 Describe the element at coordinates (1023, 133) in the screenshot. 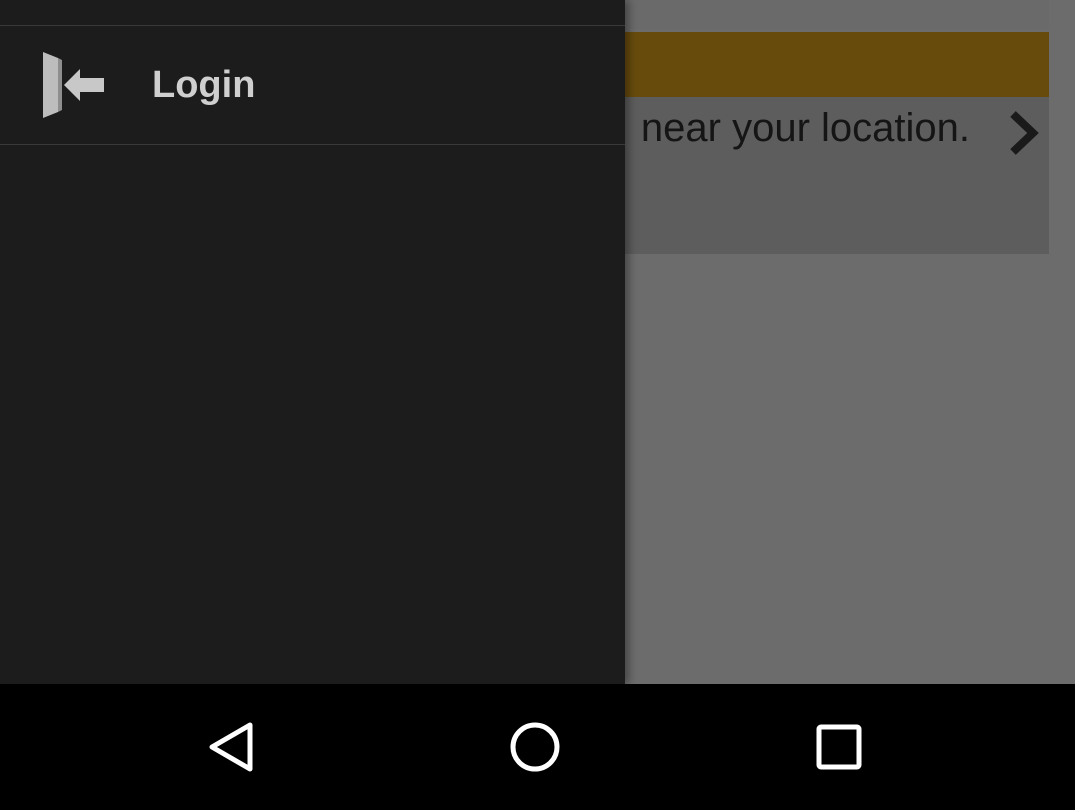

I see `chevron-right-icon` at that location.